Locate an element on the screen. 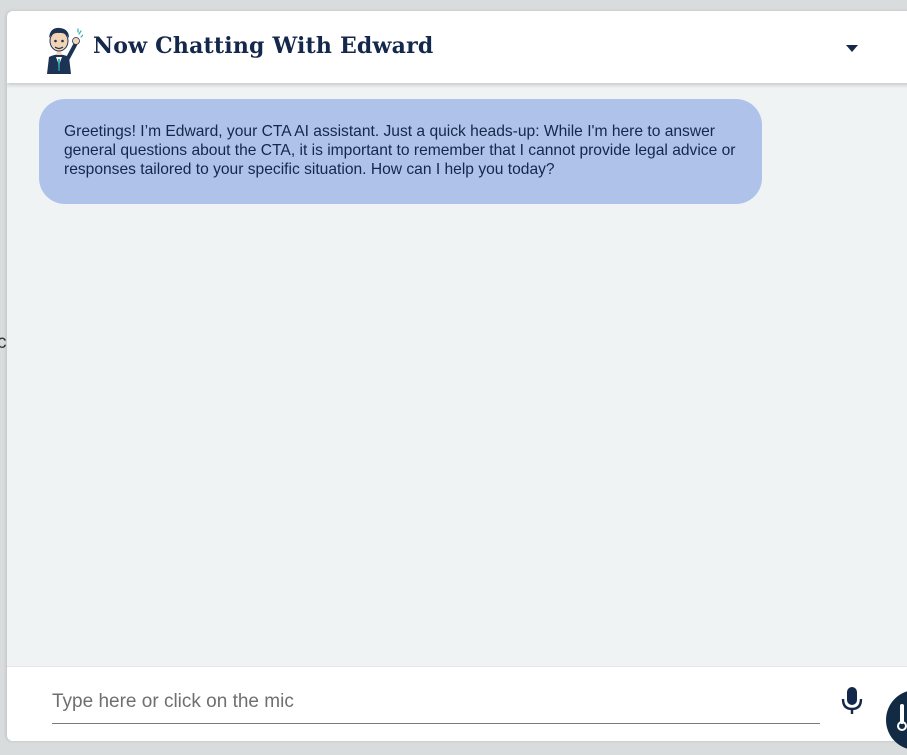 The width and height of the screenshot is (907, 755). microphone-icon is located at coordinates (852, 701).